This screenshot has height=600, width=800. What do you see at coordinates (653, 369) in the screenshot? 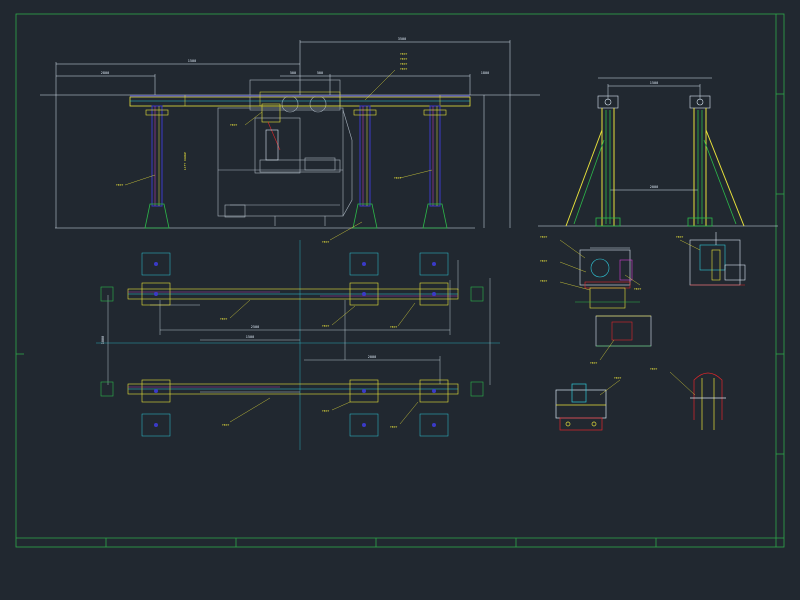
I see `detail-note-8: TEXT` at bounding box center [653, 369].